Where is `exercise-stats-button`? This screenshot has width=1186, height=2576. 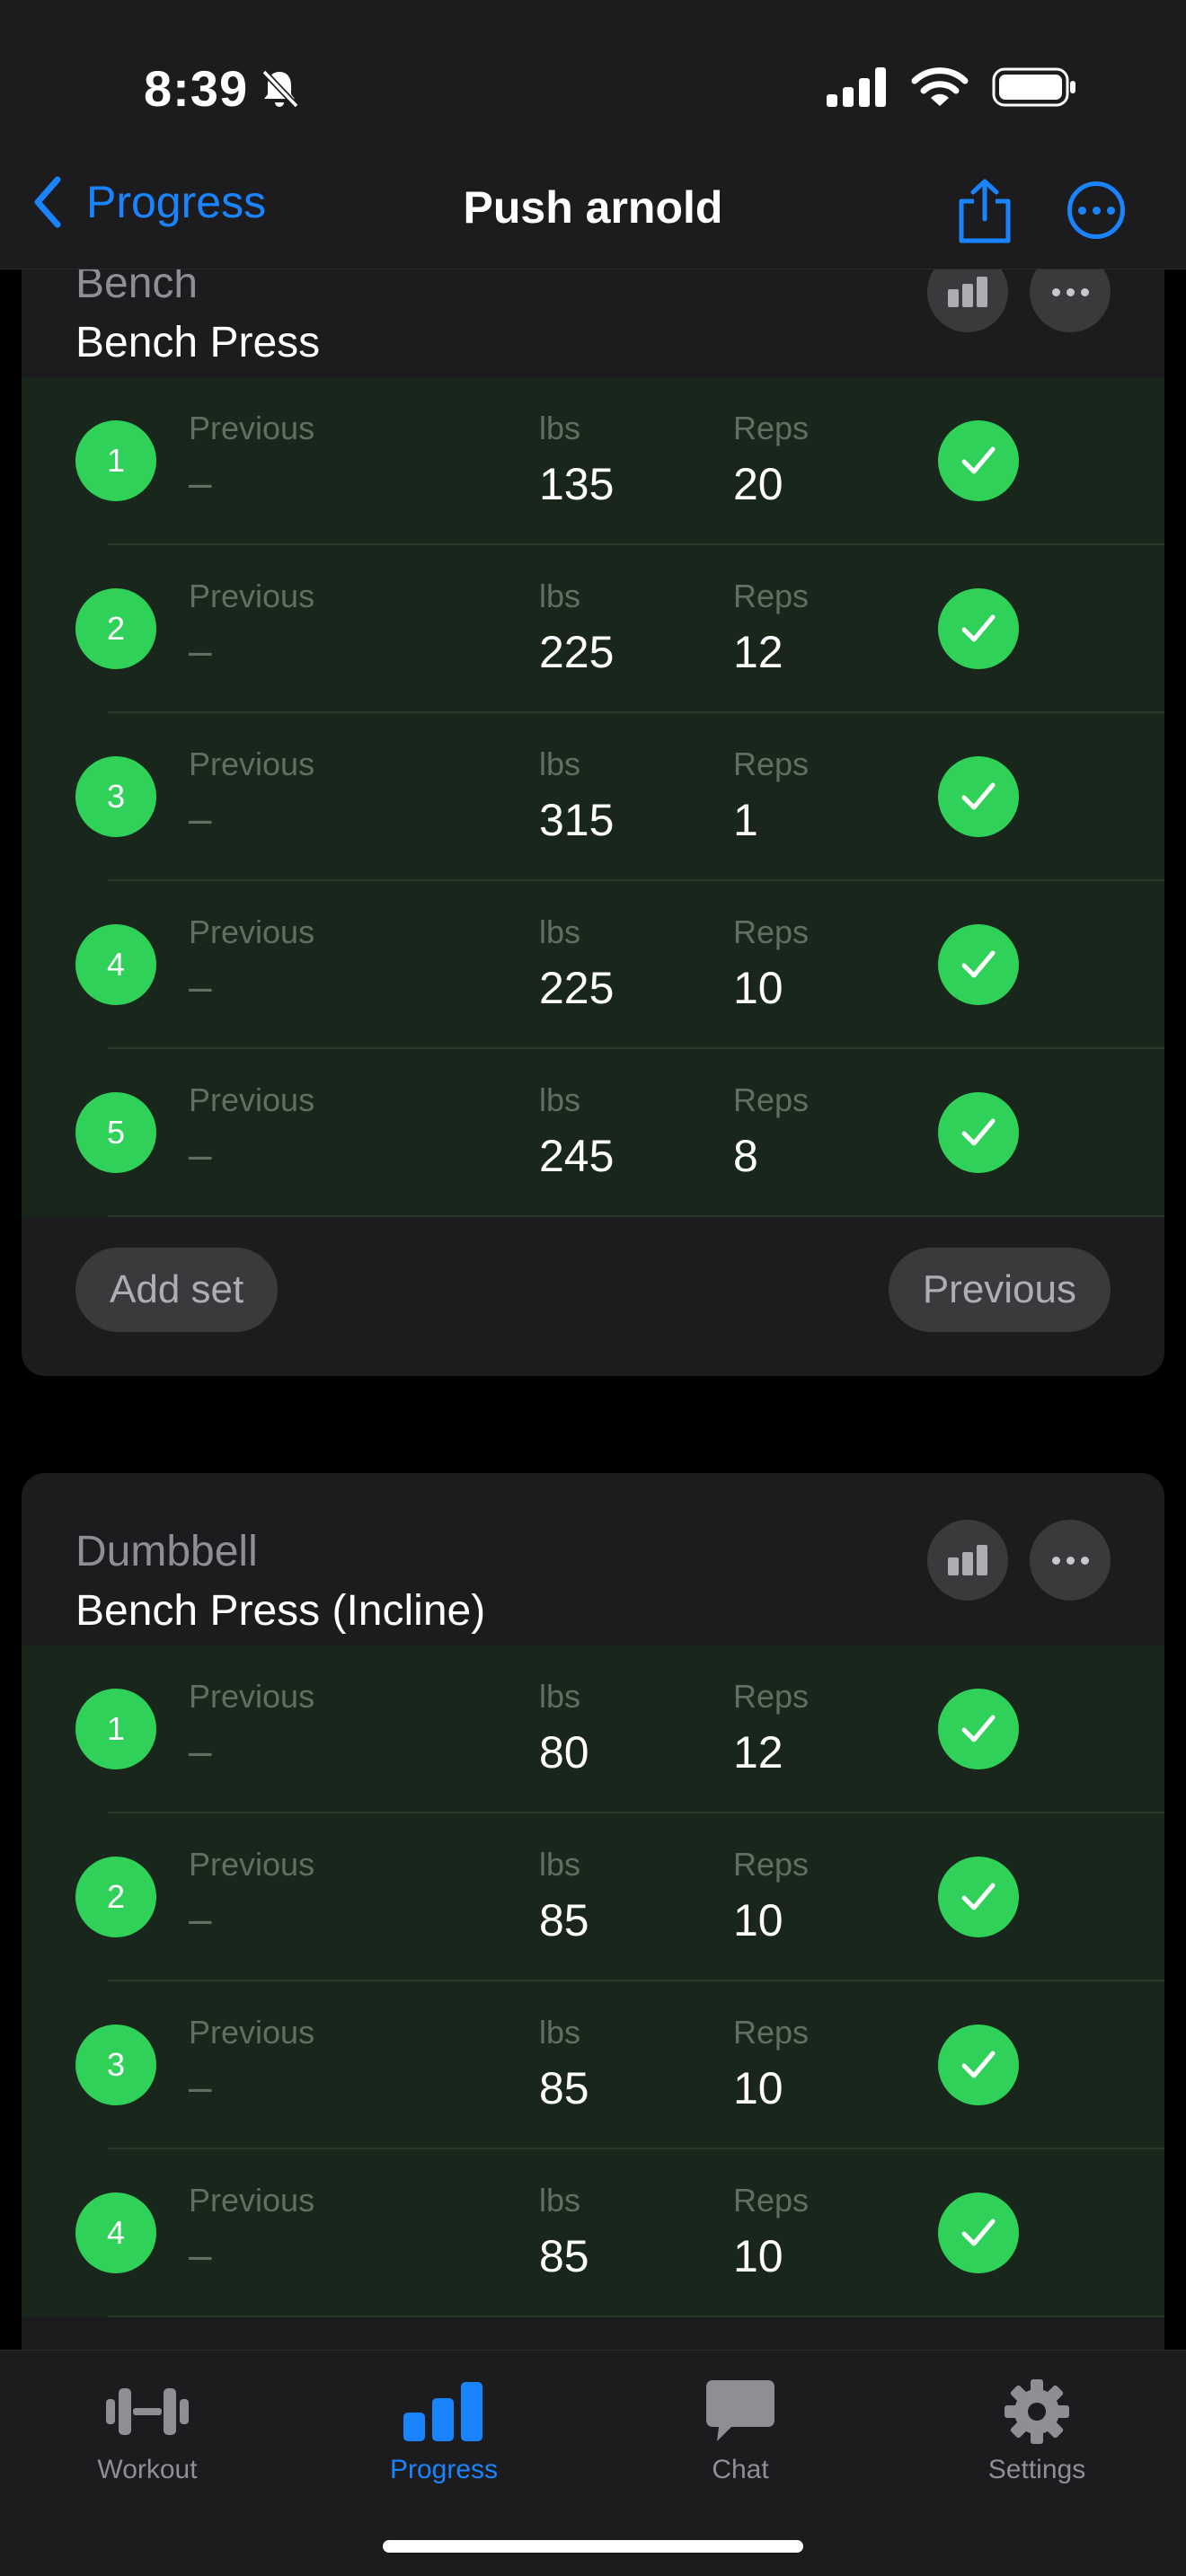 exercise-stats-button is located at coordinates (967, 1560).